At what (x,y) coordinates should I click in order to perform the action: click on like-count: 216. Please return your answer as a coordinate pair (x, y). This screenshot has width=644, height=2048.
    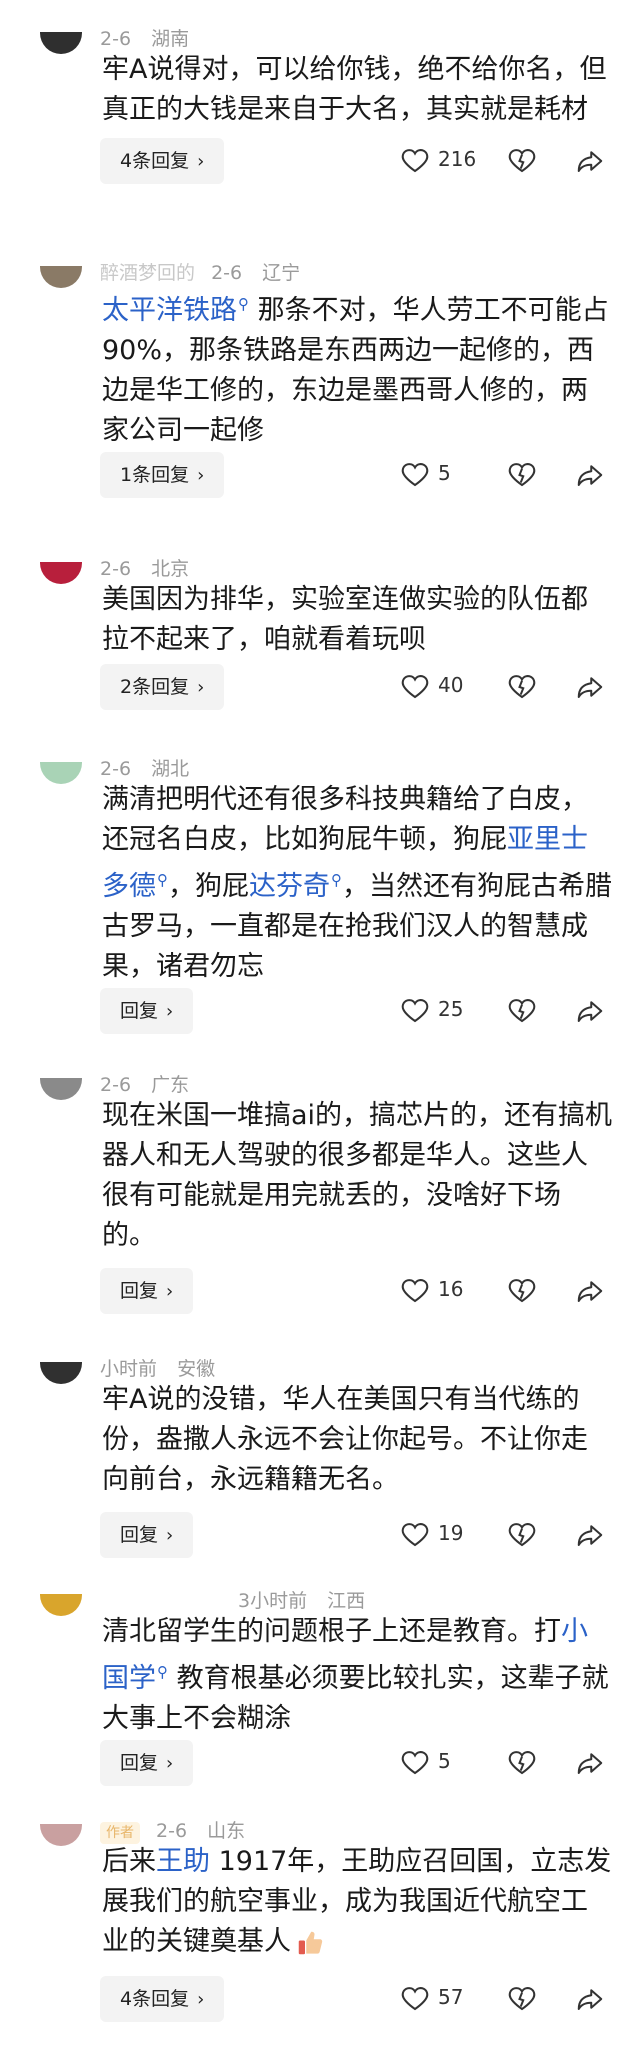
    Looking at the image, I should click on (457, 159).